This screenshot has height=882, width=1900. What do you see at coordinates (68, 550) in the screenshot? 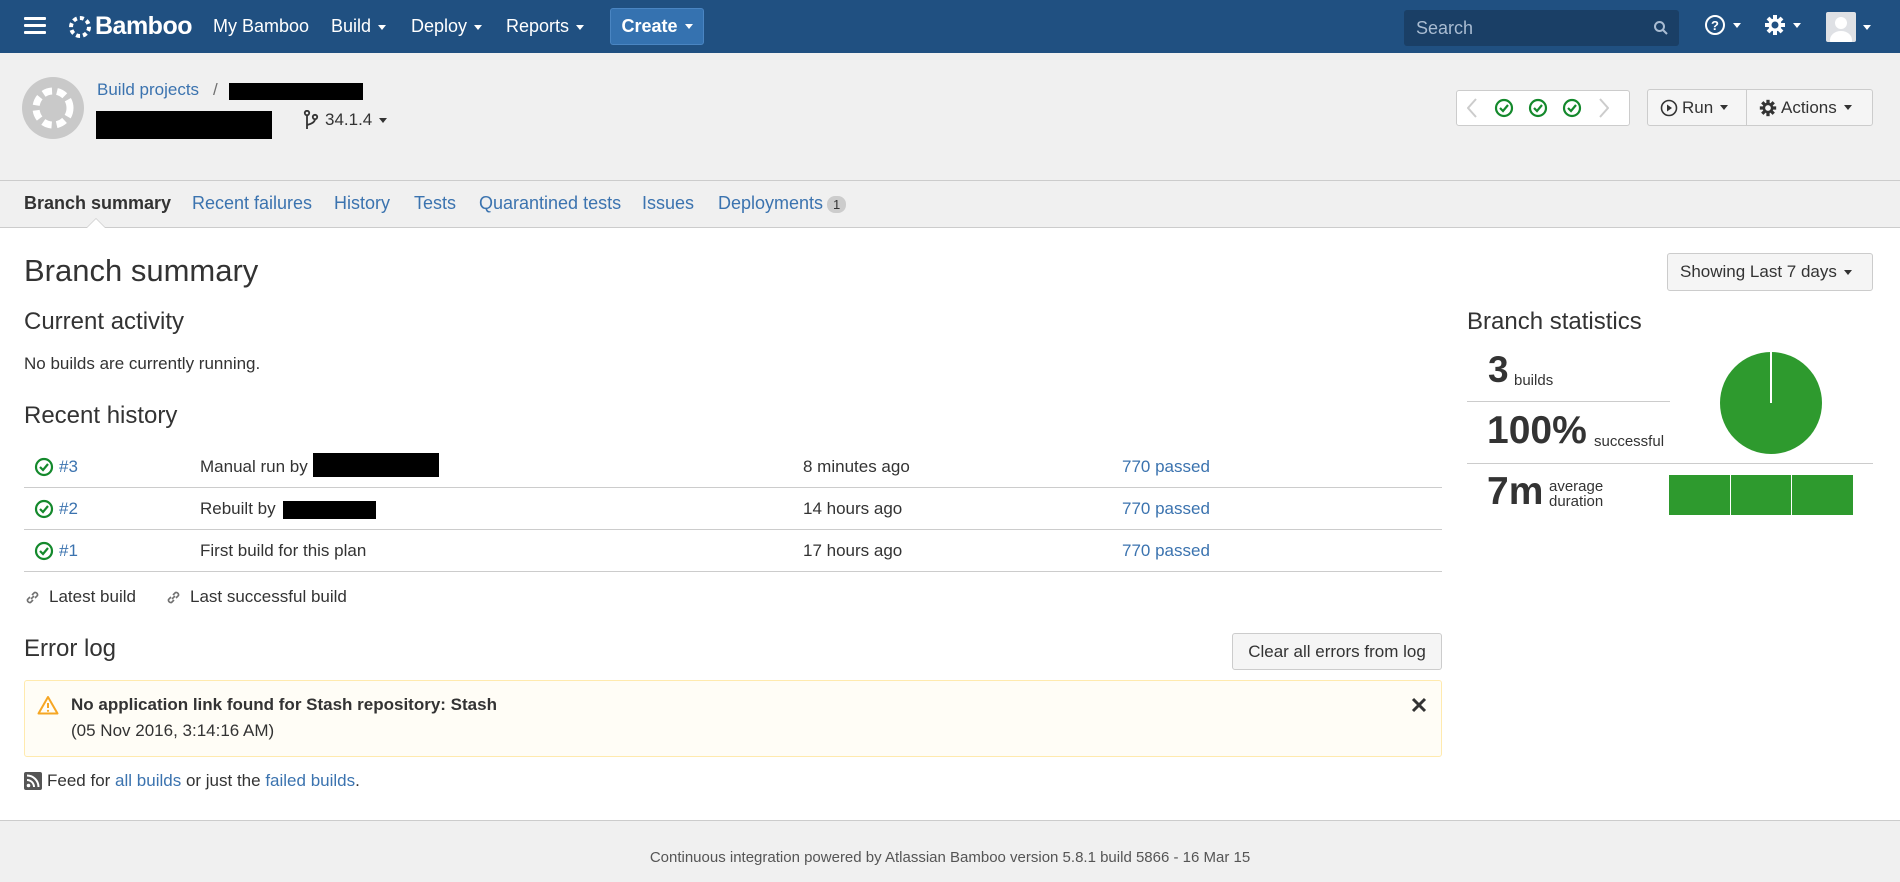
I see `build-number: #1` at bounding box center [68, 550].